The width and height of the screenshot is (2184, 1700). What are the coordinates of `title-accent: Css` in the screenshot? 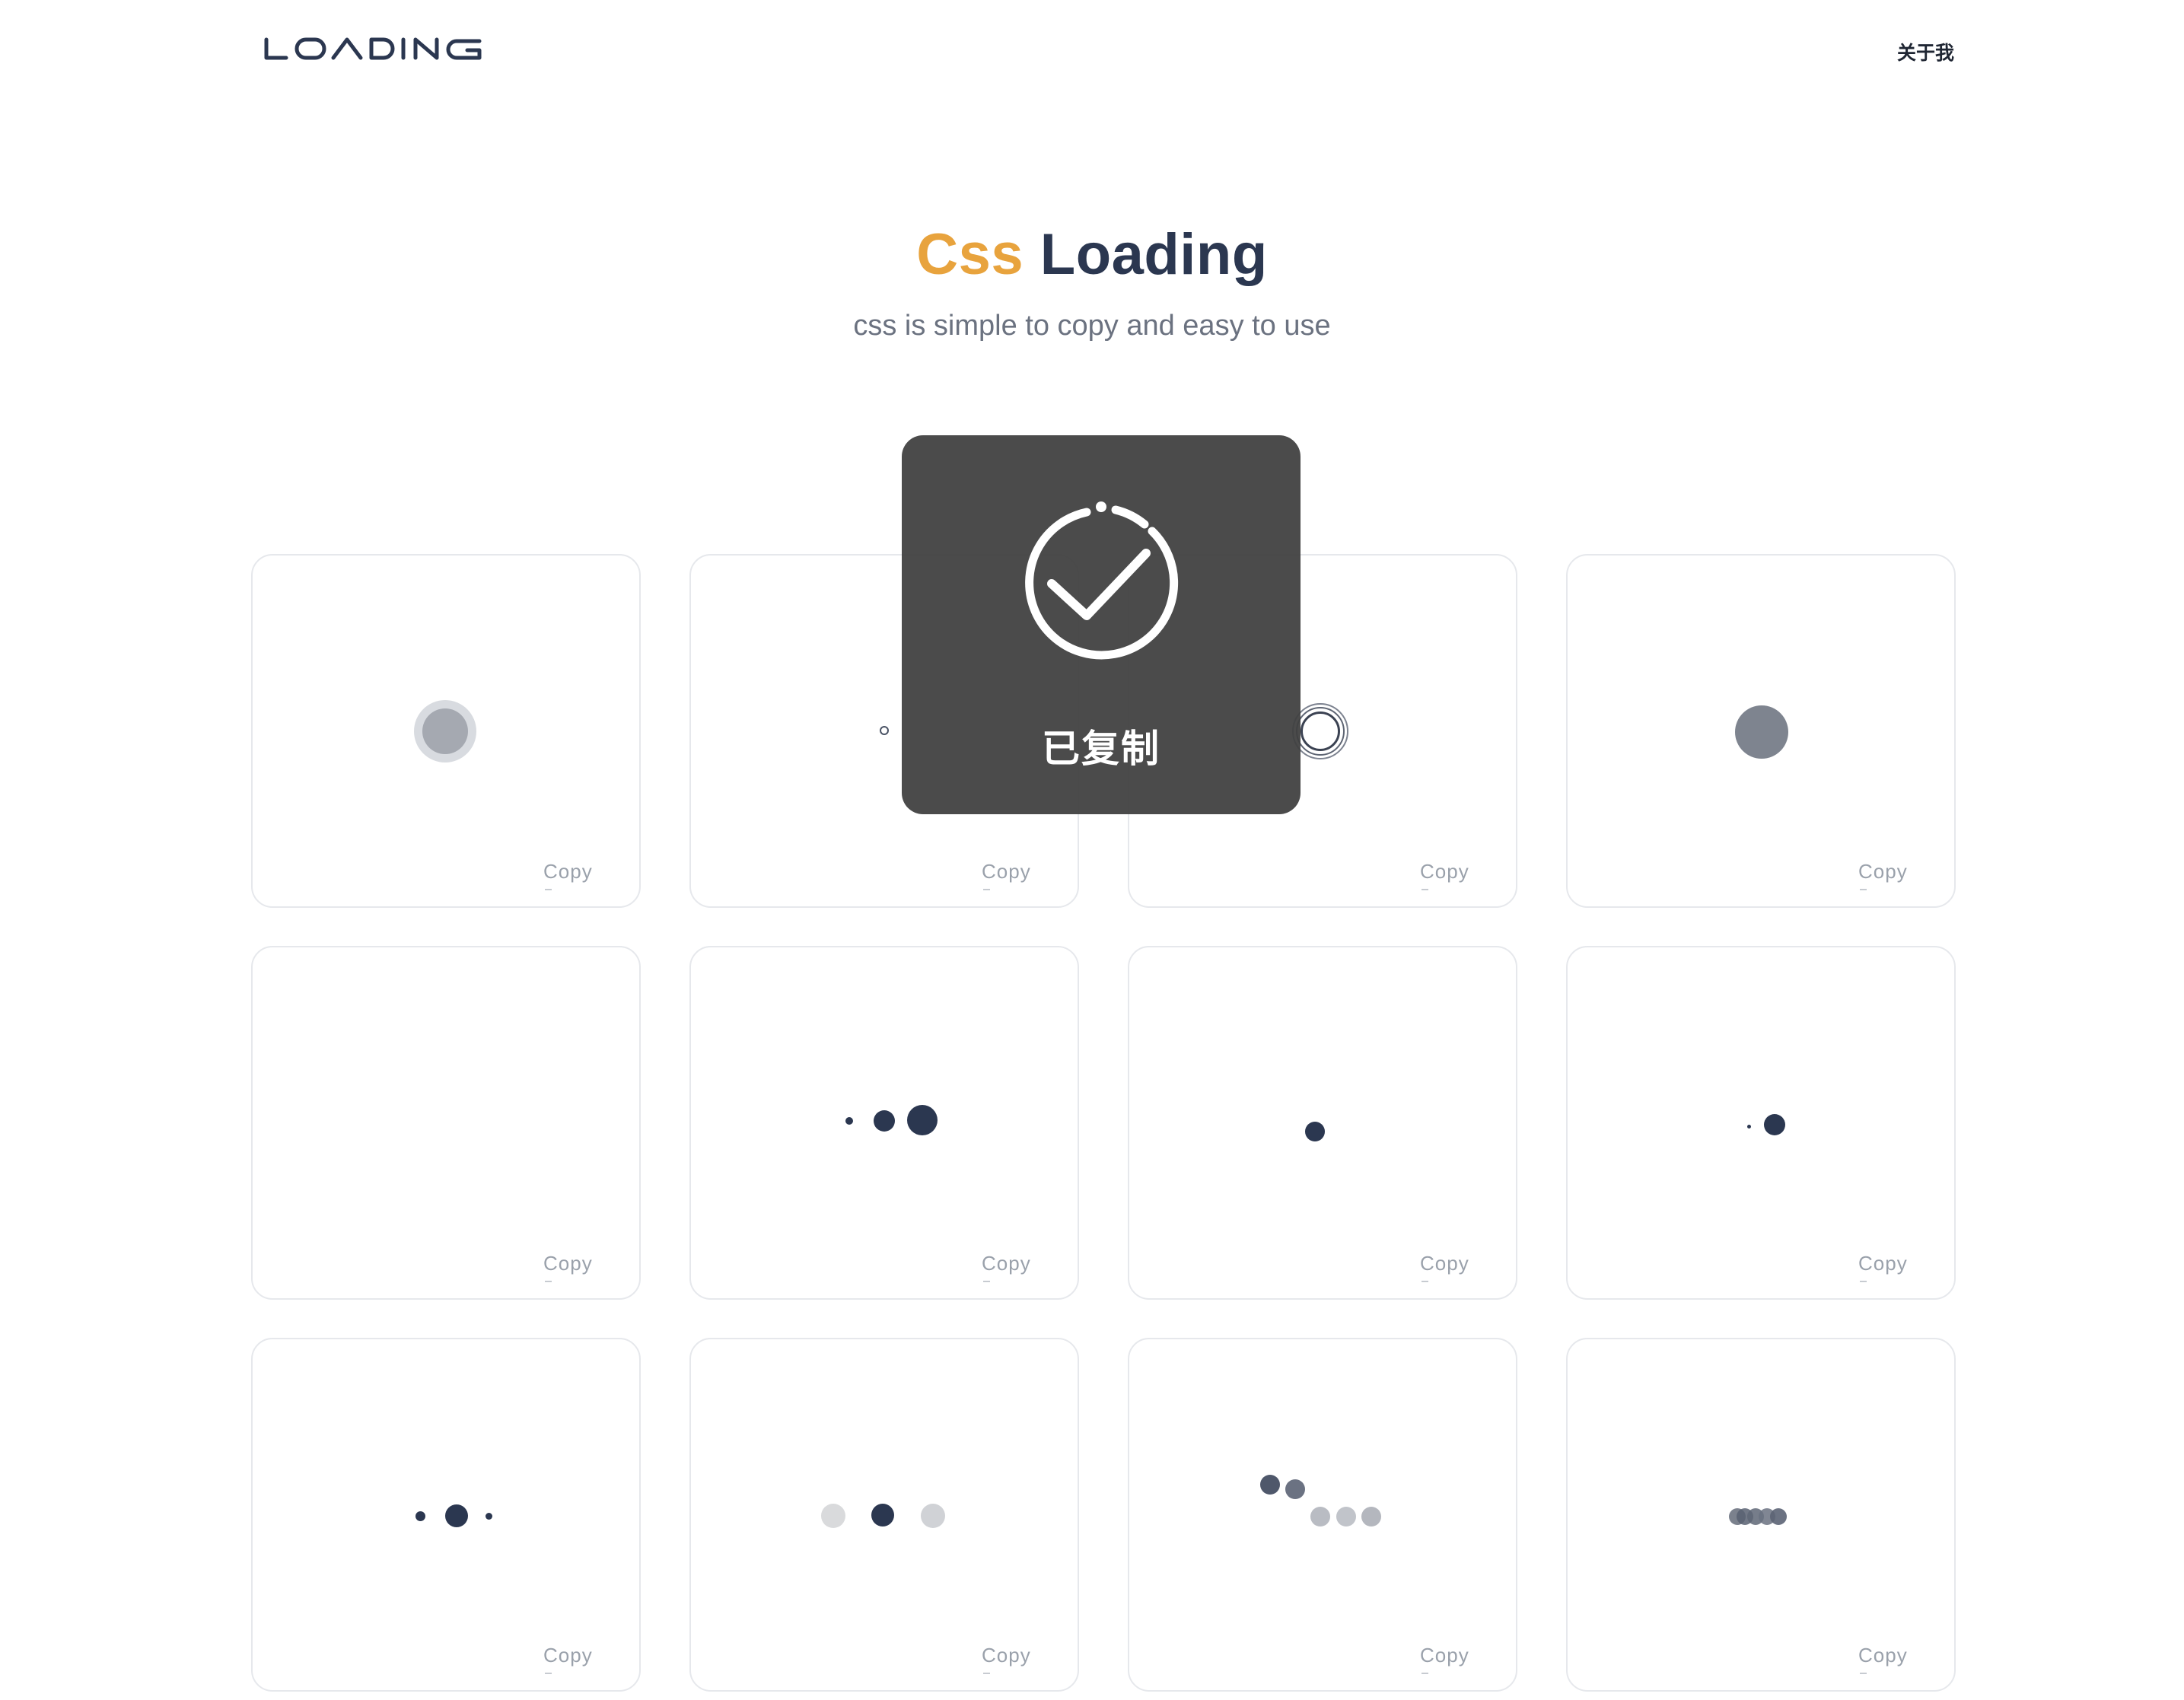 It's located at (970, 254).